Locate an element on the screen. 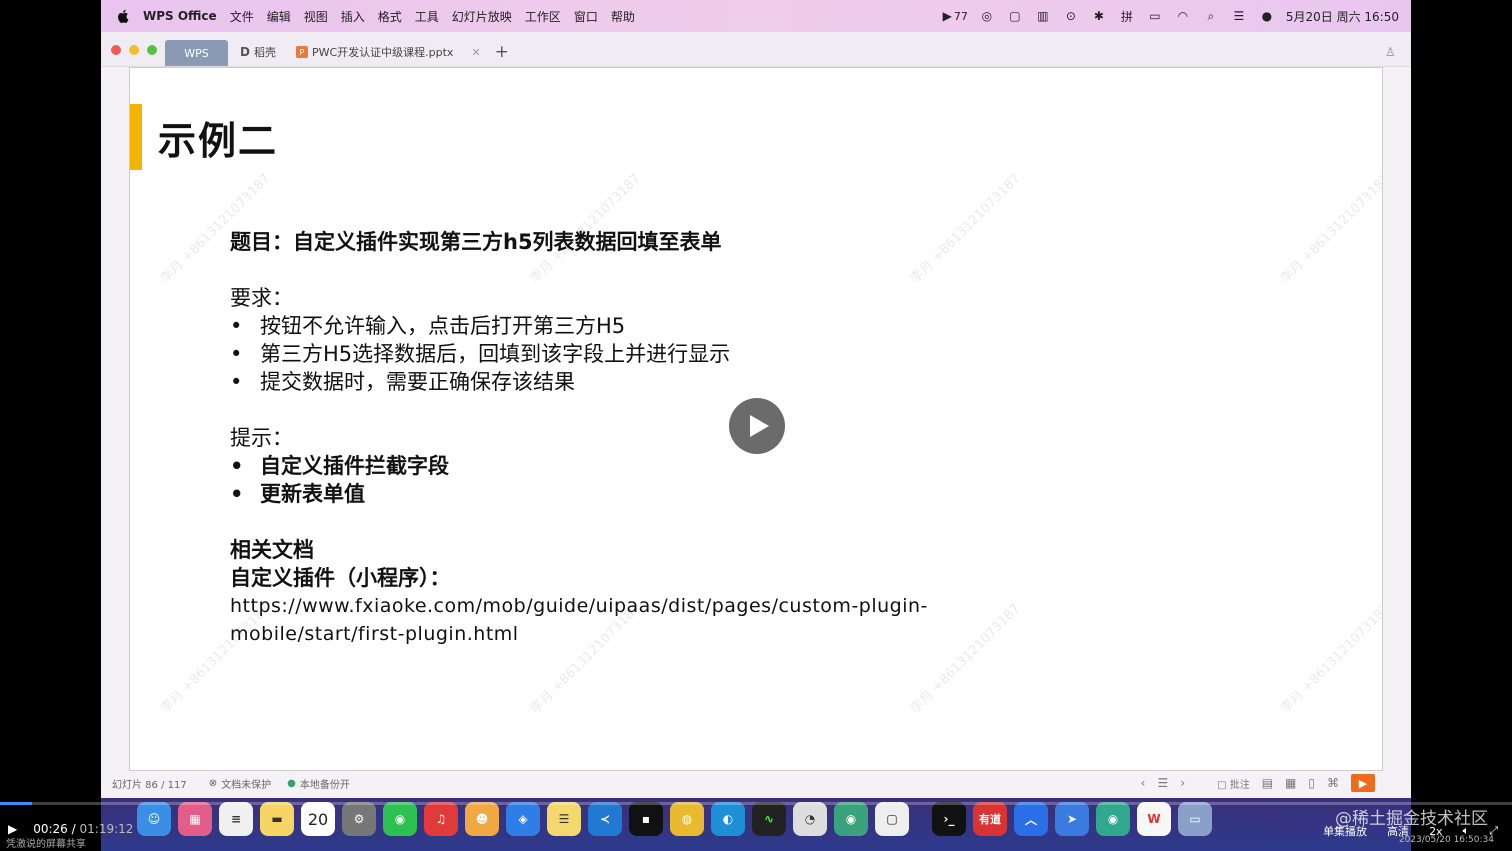 Image resolution: width=1512 pixels, height=851 pixels. vscode-icon: ≺ is located at coordinates (605, 819).